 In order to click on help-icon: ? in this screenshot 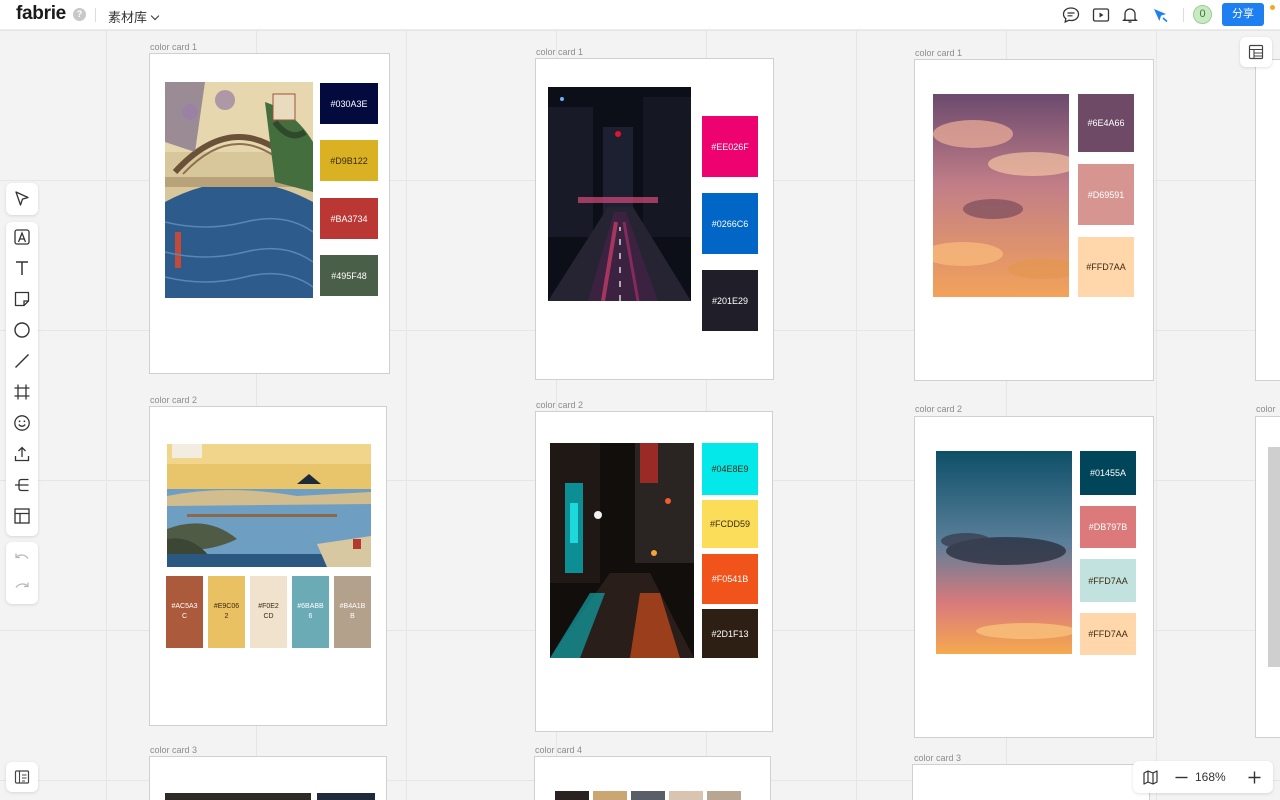, I will do `click(79, 14)`.